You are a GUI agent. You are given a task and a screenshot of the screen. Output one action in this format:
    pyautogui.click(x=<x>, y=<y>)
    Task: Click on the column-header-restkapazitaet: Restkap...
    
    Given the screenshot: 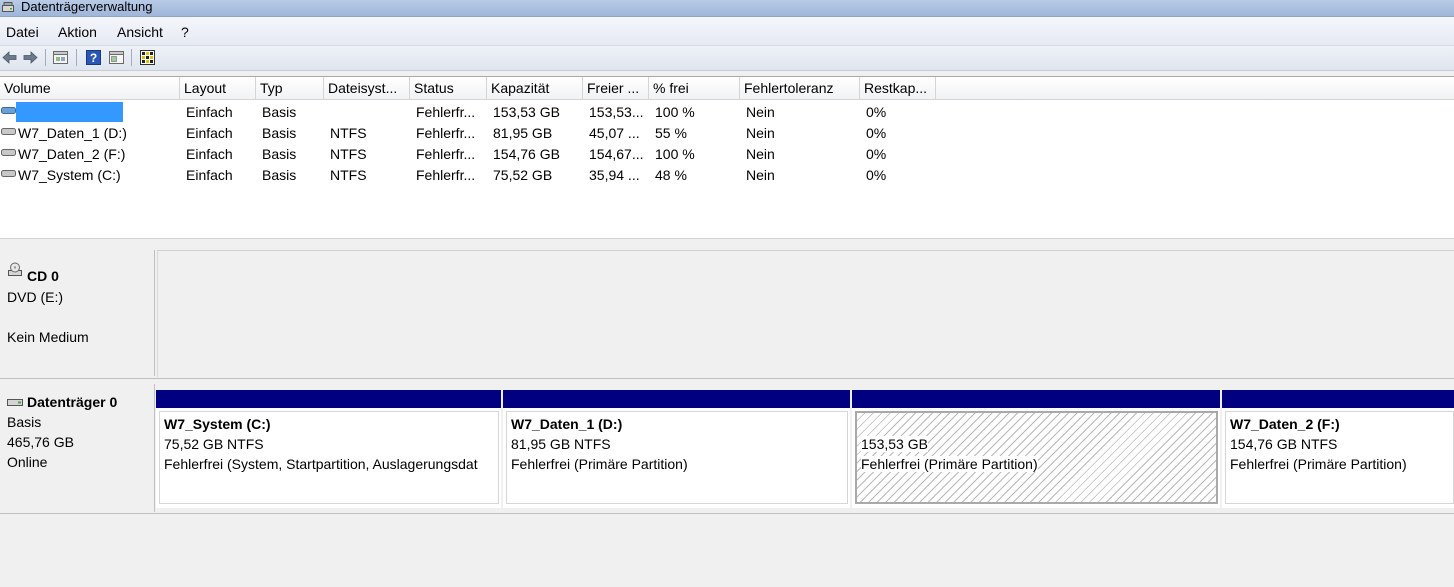 What is the action you would take?
    pyautogui.click(x=898, y=88)
    